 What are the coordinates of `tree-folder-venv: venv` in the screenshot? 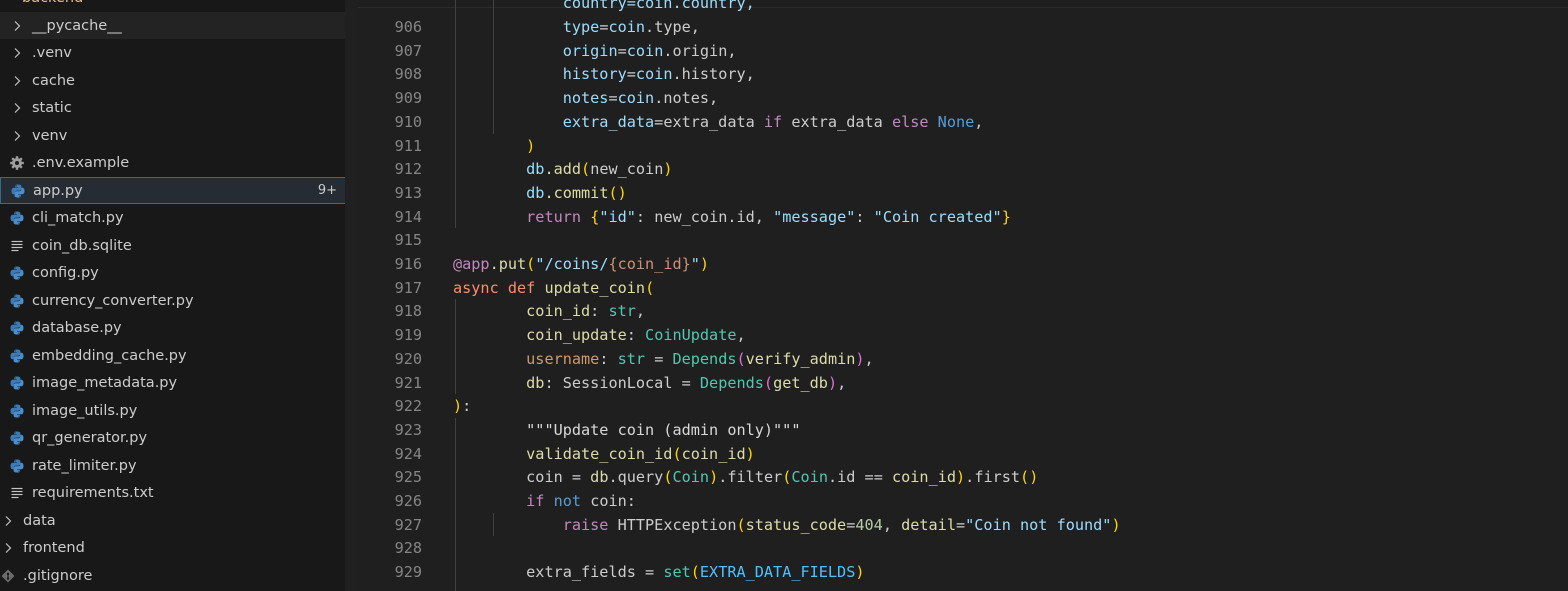 It's located at (179, 135).